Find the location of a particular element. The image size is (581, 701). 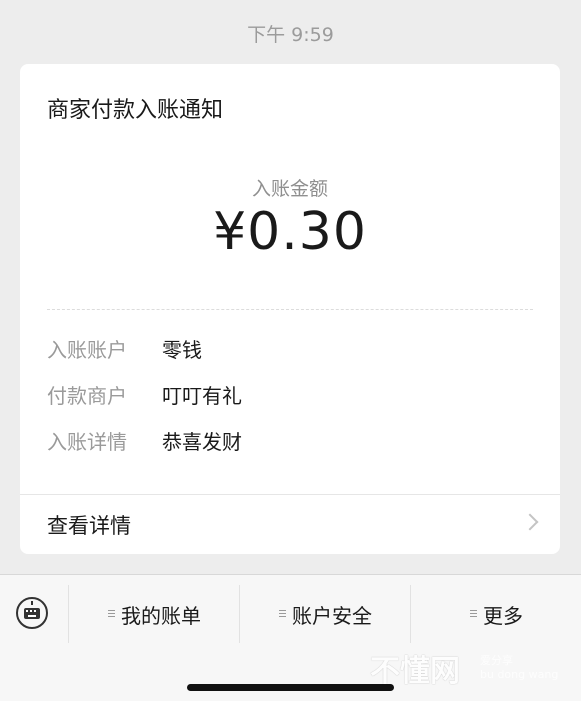

view-details-label: 查看详情 is located at coordinates (89, 526).